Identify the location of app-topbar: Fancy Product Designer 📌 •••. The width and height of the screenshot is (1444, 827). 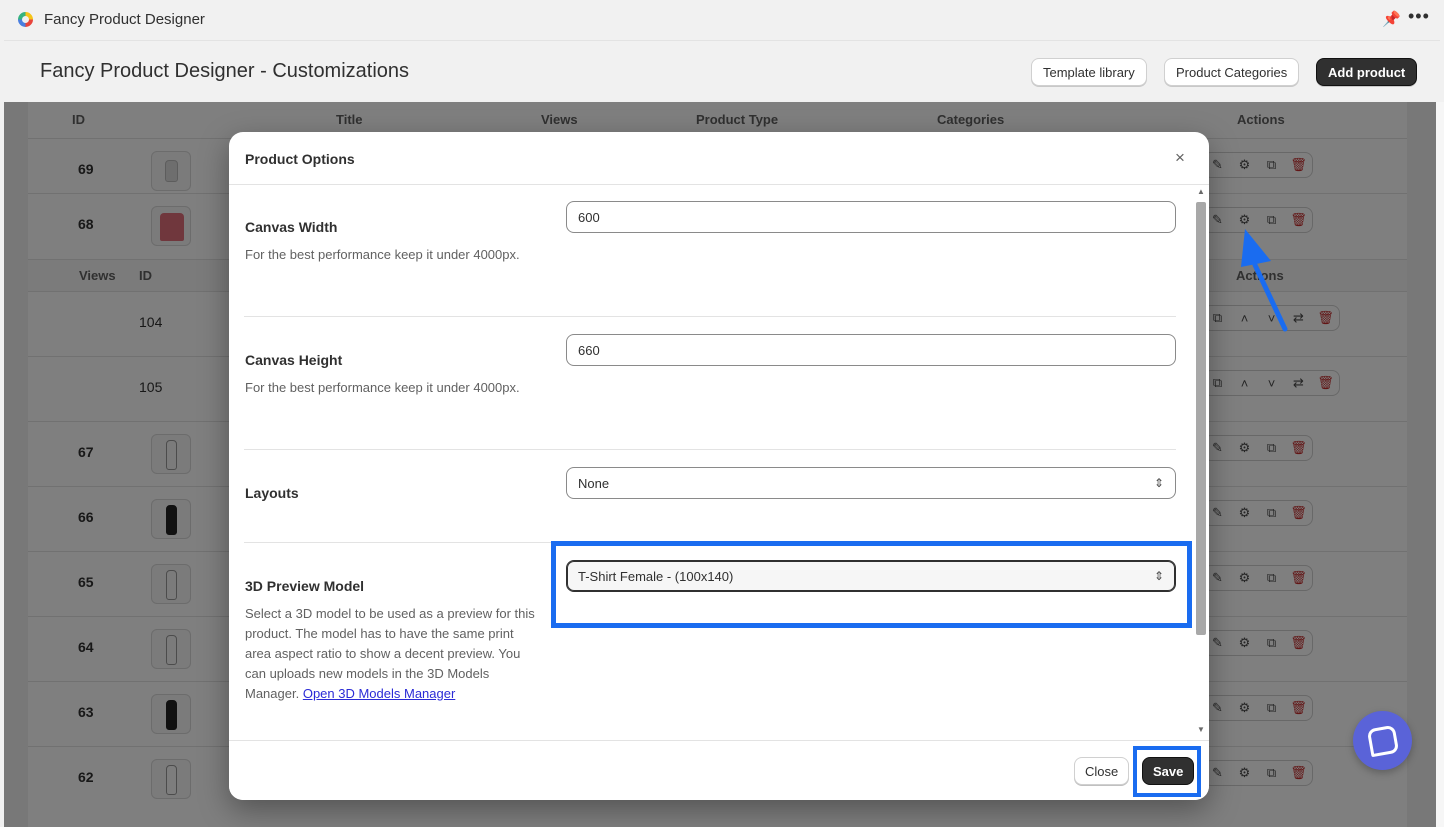
(722, 20).